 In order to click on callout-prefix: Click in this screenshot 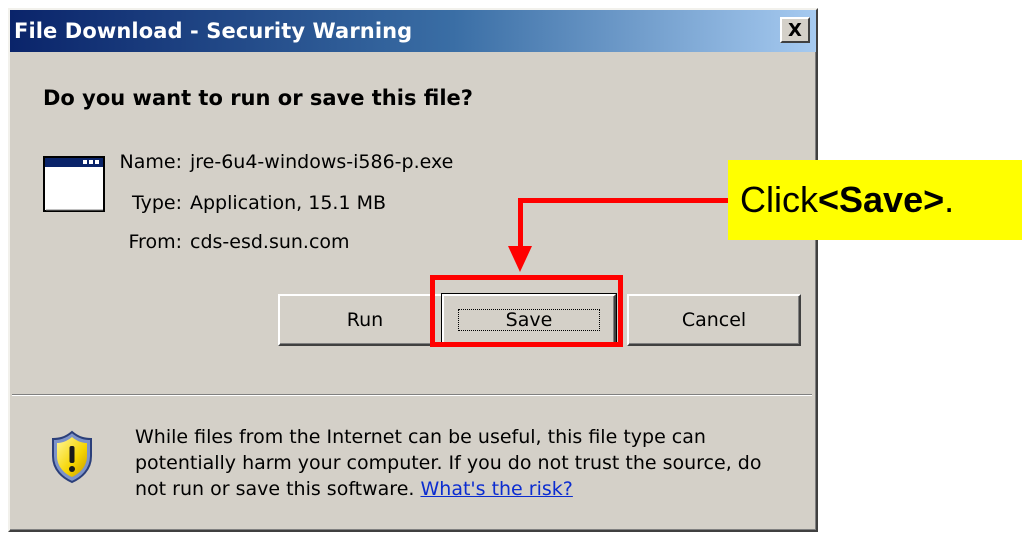, I will do `click(779, 199)`.